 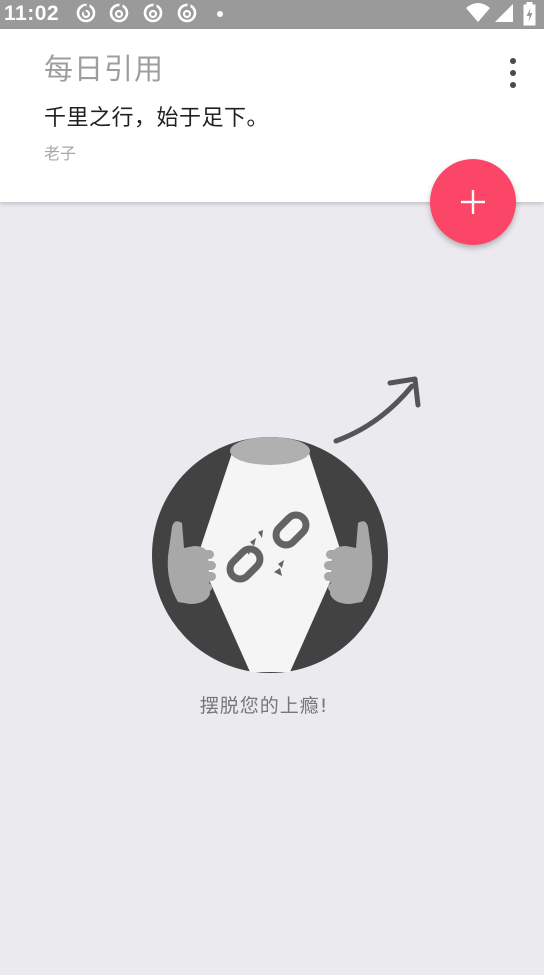 I want to click on battery-charging-icon, so click(x=529, y=14).